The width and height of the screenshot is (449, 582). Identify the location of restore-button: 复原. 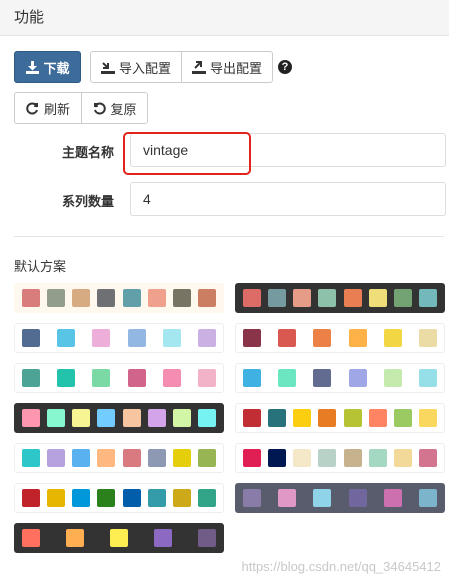
(114, 108).